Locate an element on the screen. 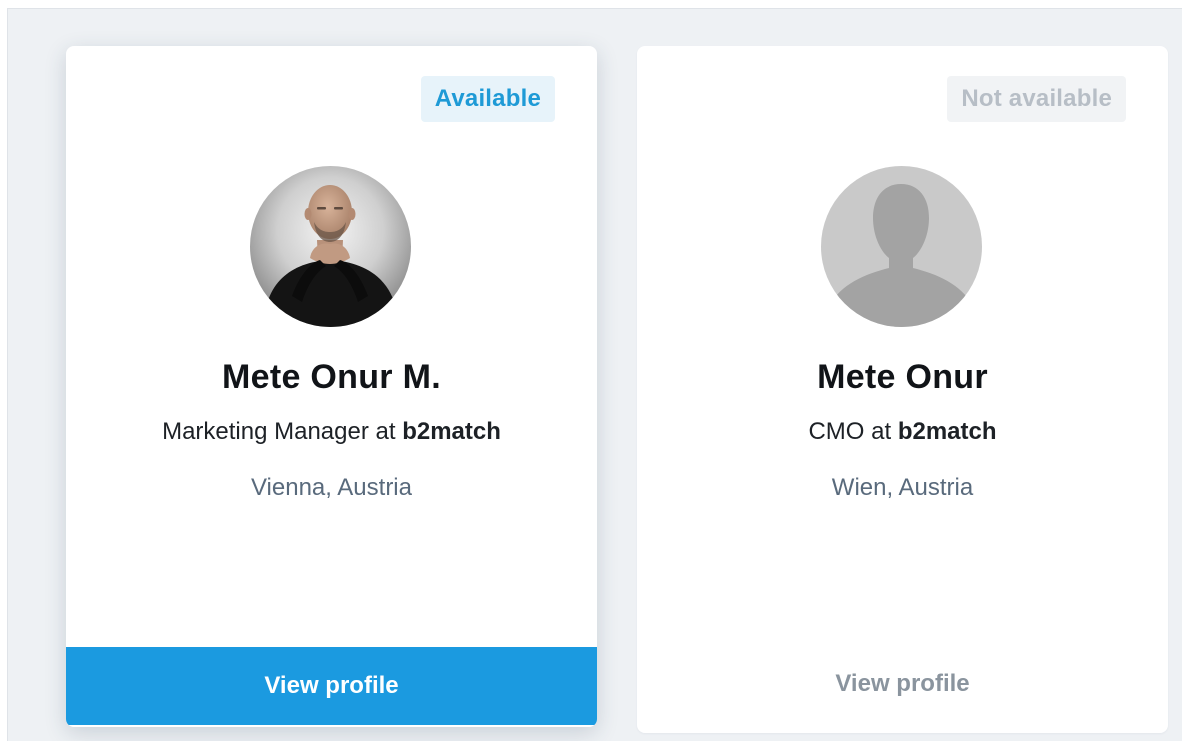  participant-location: Wien, Austria is located at coordinates (902, 487).